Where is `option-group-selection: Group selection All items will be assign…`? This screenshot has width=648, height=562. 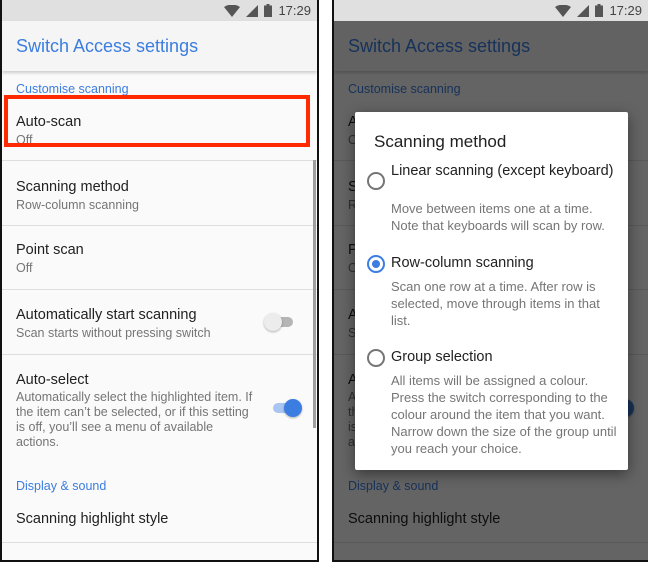
option-group-selection: Group selection All items will be assign… is located at coordinates (491, 403).